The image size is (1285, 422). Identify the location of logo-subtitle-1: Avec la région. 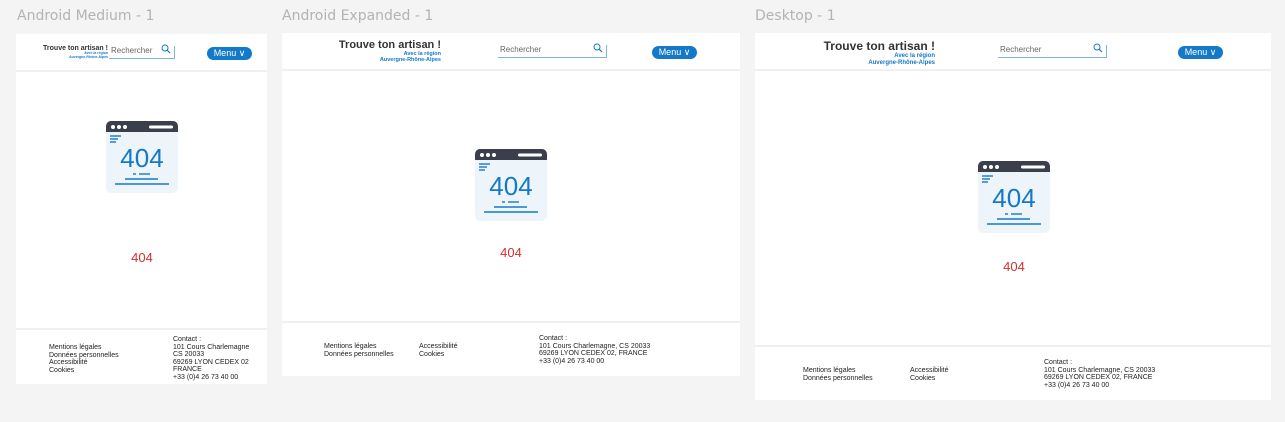
(914, 56).